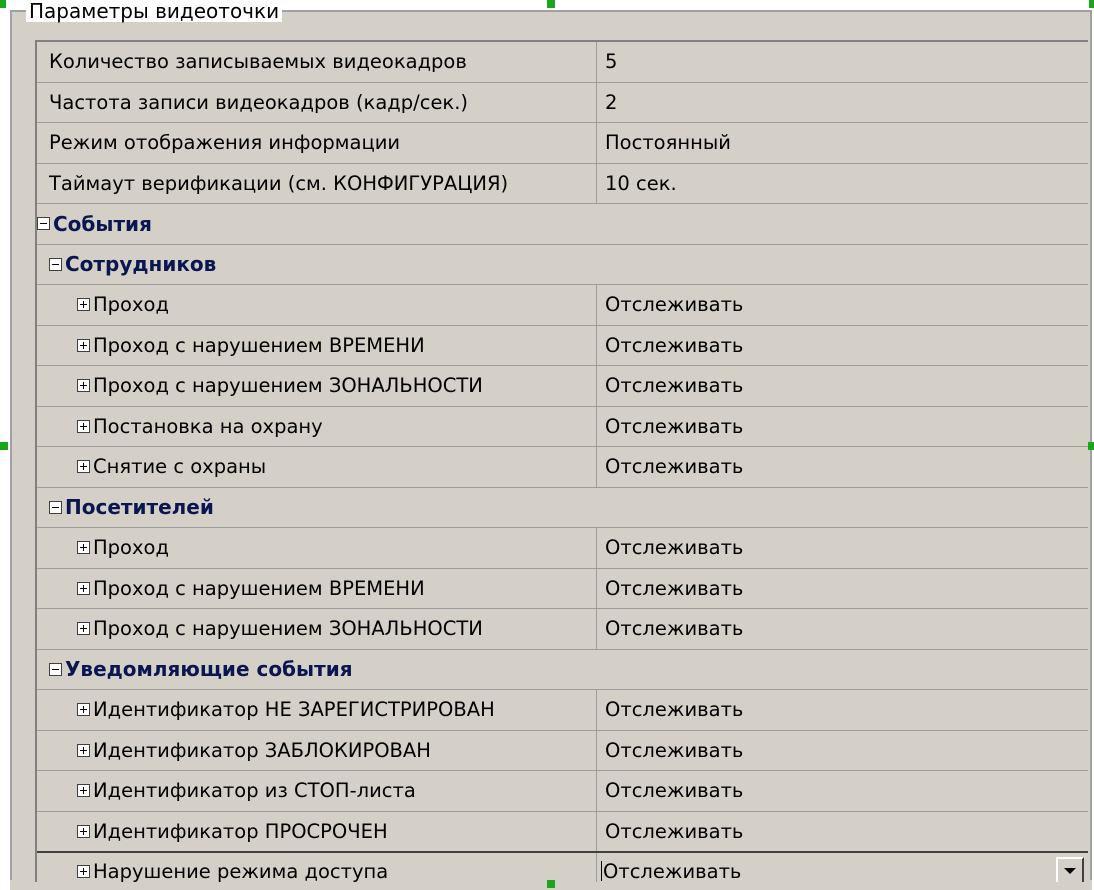 Image resolution: width=1094 pixels, height=890 pixels. Describe the element at coordinates (842, 184) in the screenshot. I see `property-value-cell: 10 сек.` at that location.